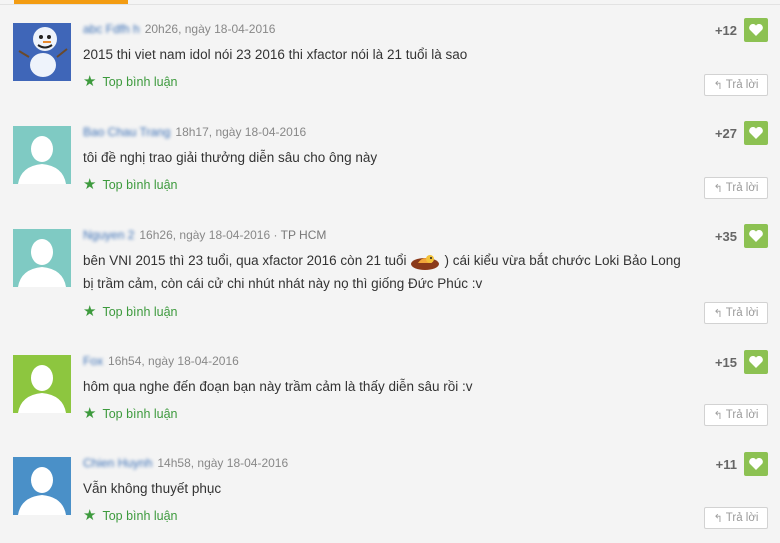 This screenshot has height=543, width=780. I want to click on vote-count: +35, so click(725, 236).